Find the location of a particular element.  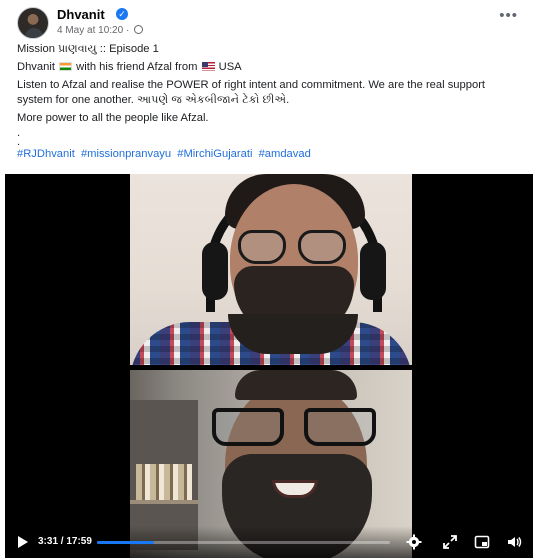

video-time: 3:31 / 17:59 is located at coordinates (65, 541).